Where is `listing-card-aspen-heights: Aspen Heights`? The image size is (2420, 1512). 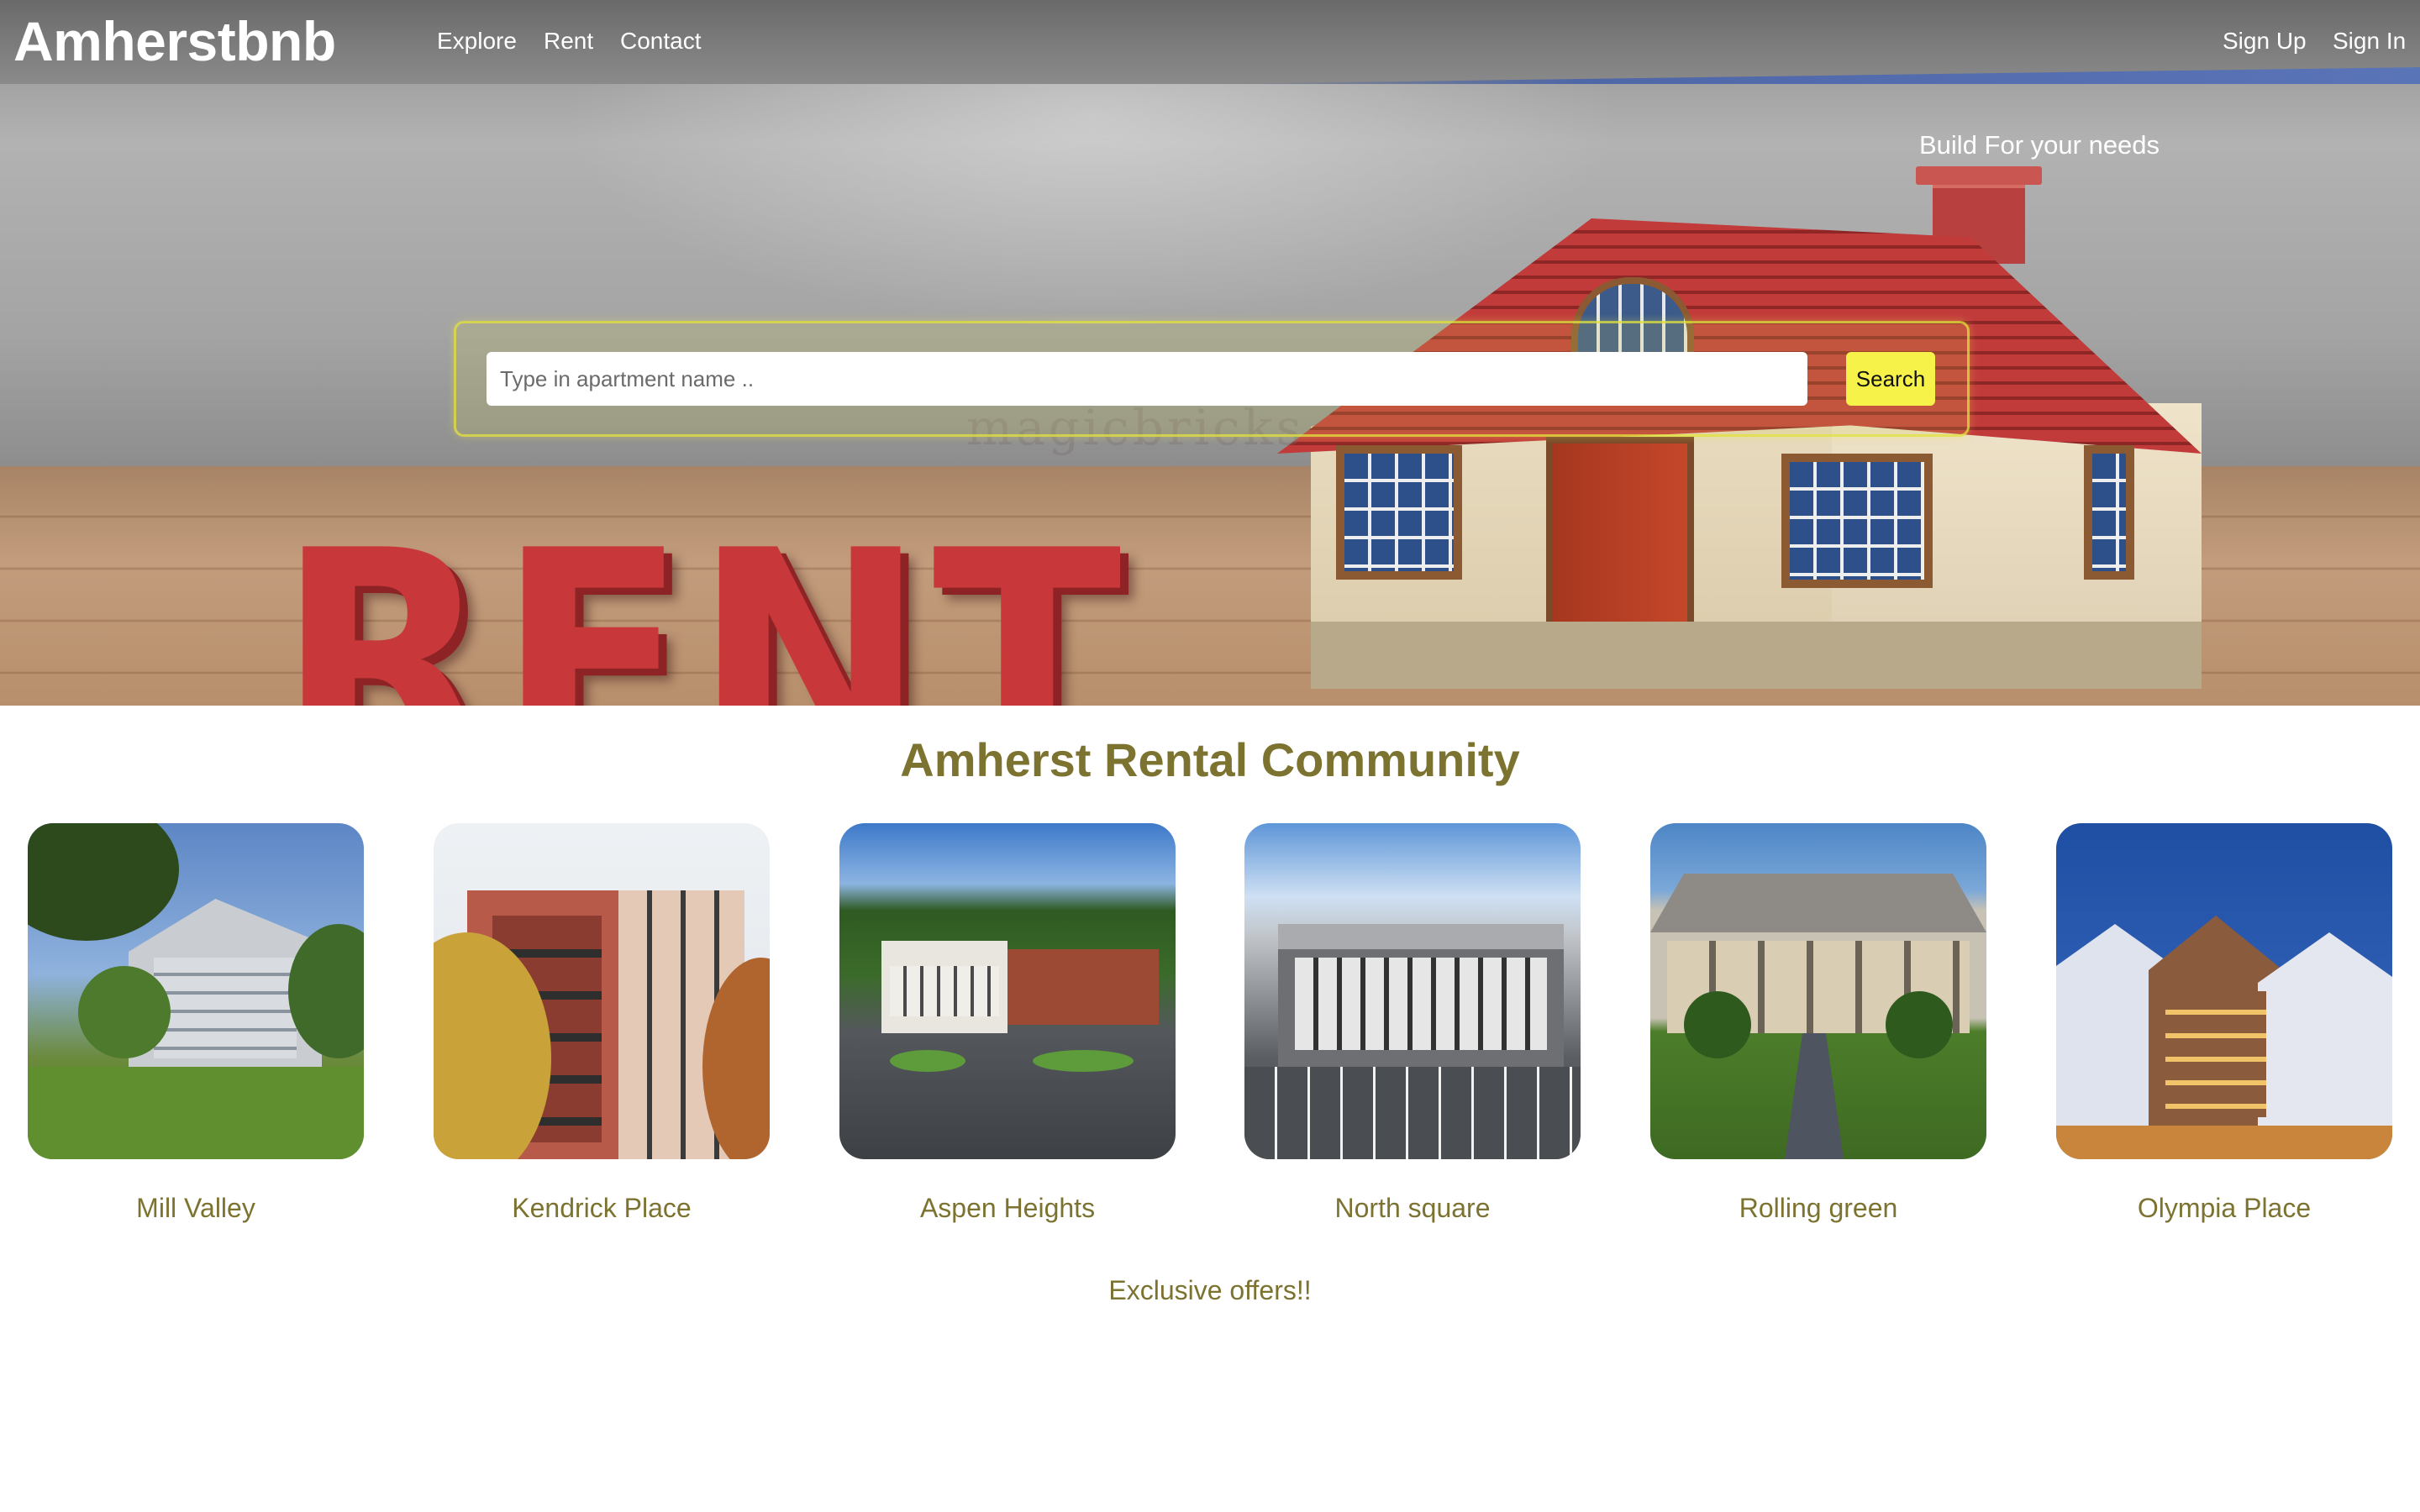
listing-card-aspen-heights: Aspen Heights is located at coordinates (1007, 1024).